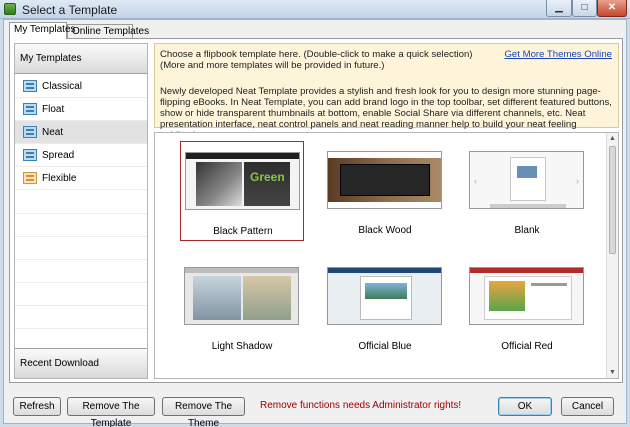 This screenshot has width=630, height=427. I want to click on sidebar-item-neat: Neat, so click(81, 132).